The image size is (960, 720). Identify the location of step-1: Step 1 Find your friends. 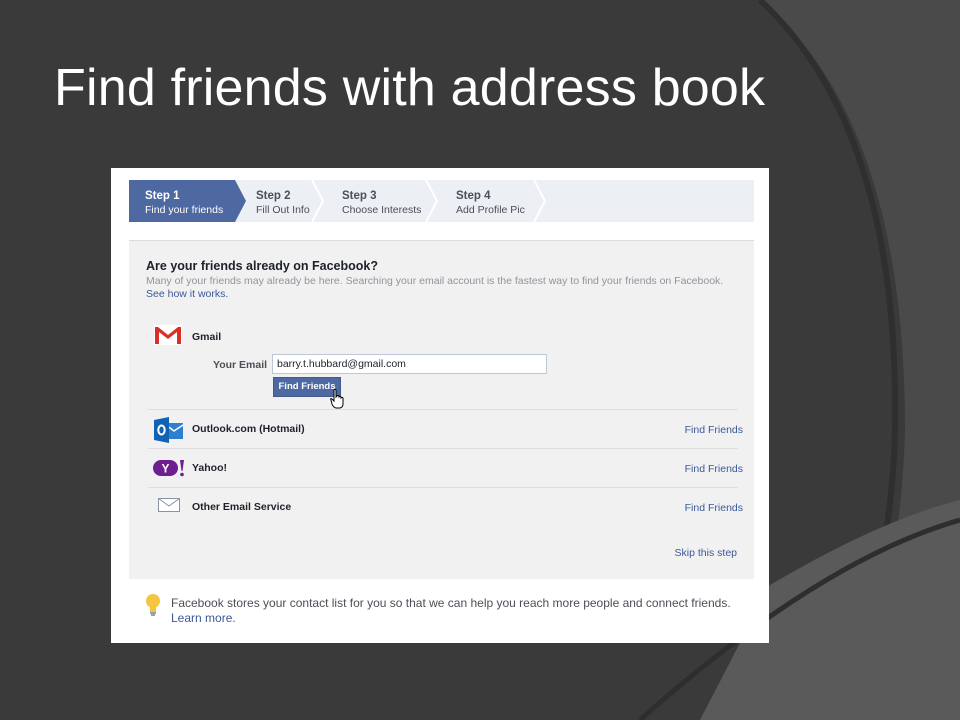
(184, 203).